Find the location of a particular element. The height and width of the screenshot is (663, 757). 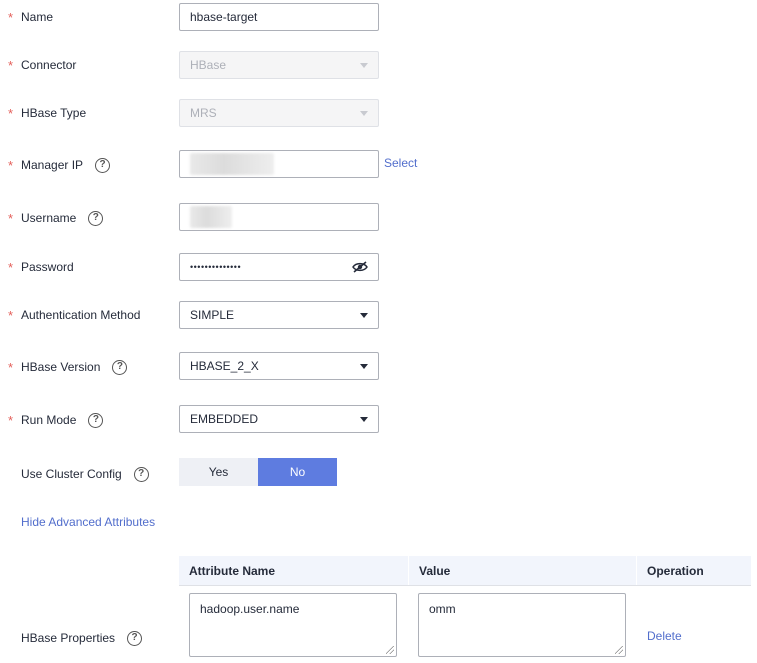

hbase-version-label: * HBase Version ? is located at coordinates (68, 367).